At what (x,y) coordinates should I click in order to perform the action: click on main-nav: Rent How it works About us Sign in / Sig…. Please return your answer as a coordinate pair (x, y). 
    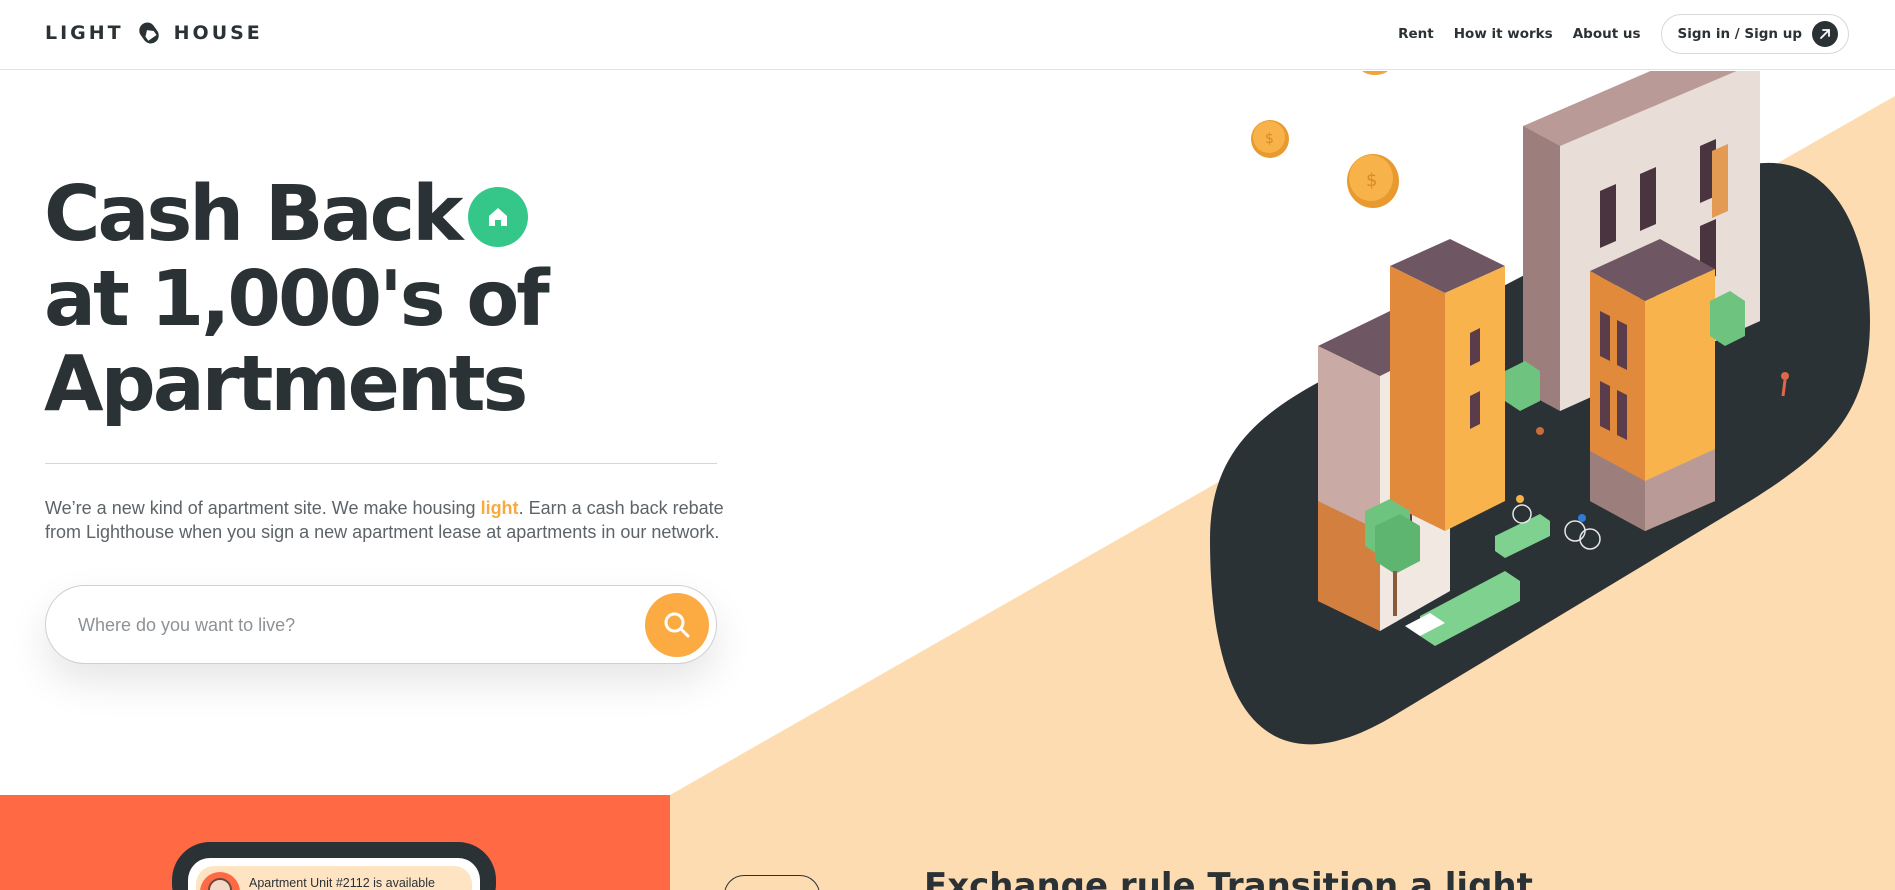
    Looking at the image, I should click on (1623, 34).